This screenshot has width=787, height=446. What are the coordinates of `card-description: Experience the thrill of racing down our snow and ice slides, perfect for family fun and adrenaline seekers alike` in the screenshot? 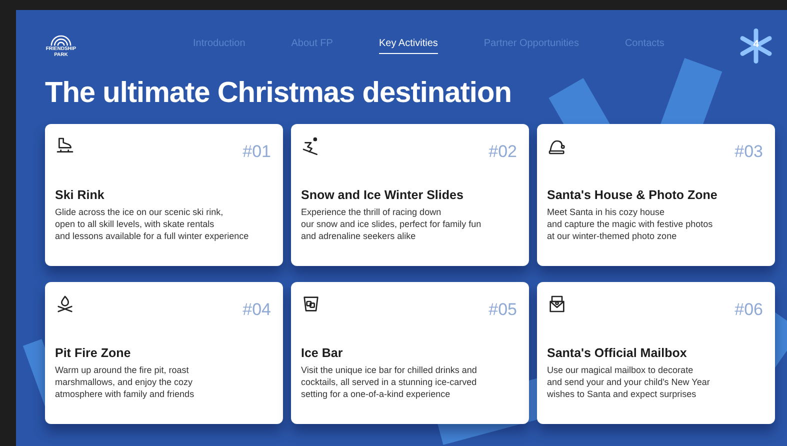 It's located at (391, 224).